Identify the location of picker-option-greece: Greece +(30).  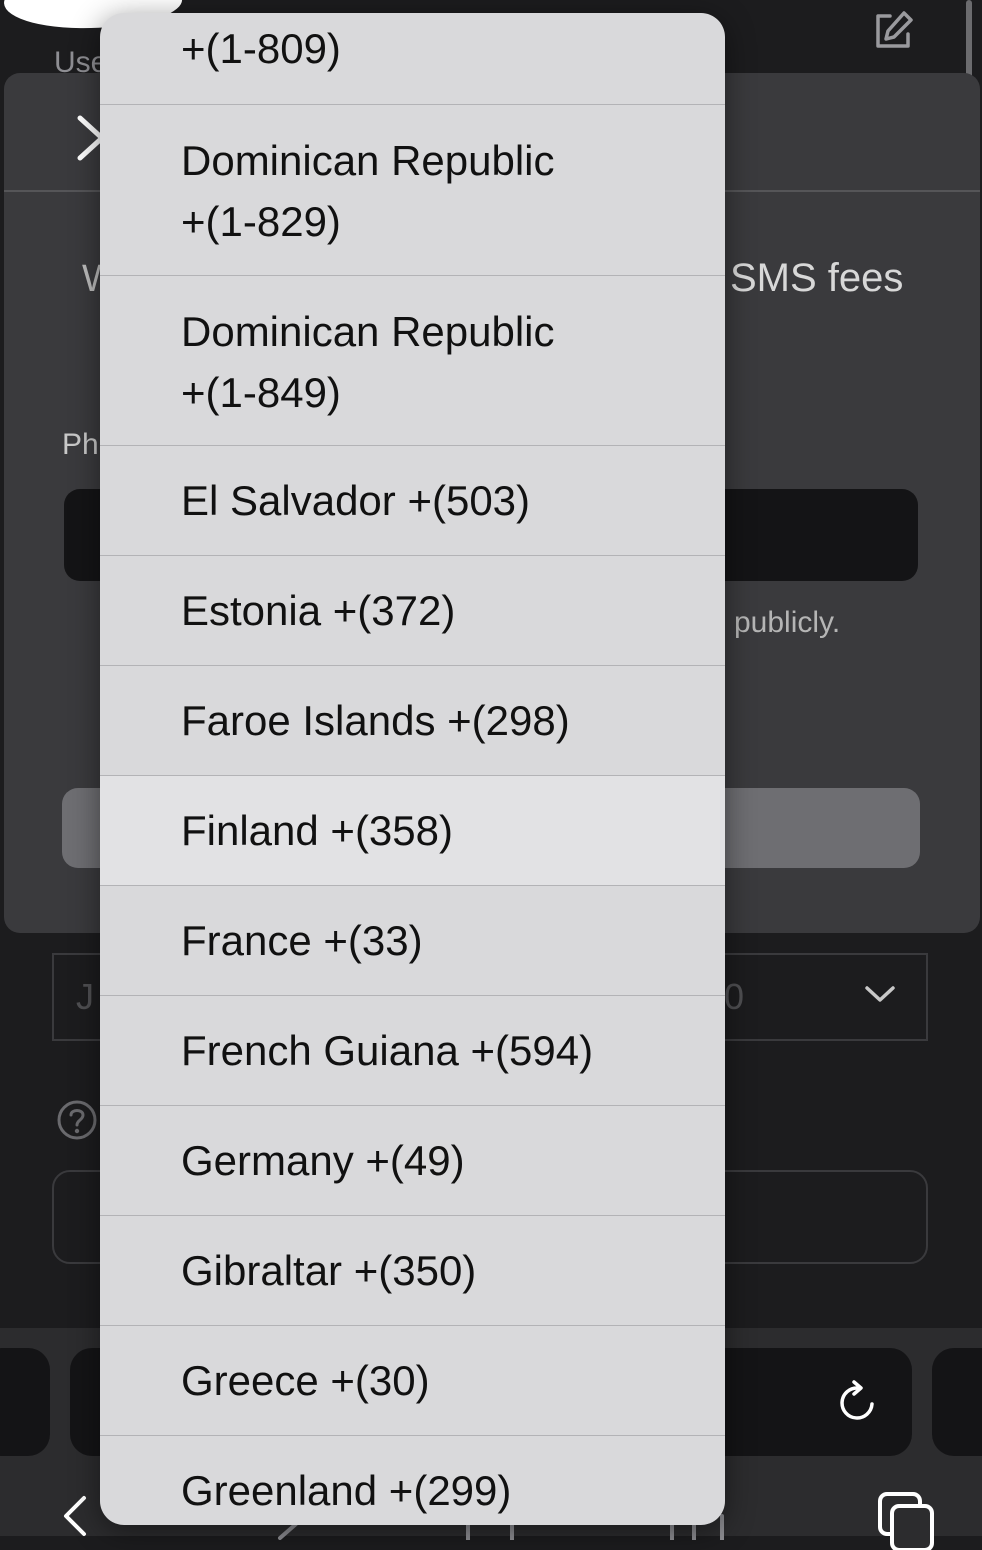
(412, 1381).